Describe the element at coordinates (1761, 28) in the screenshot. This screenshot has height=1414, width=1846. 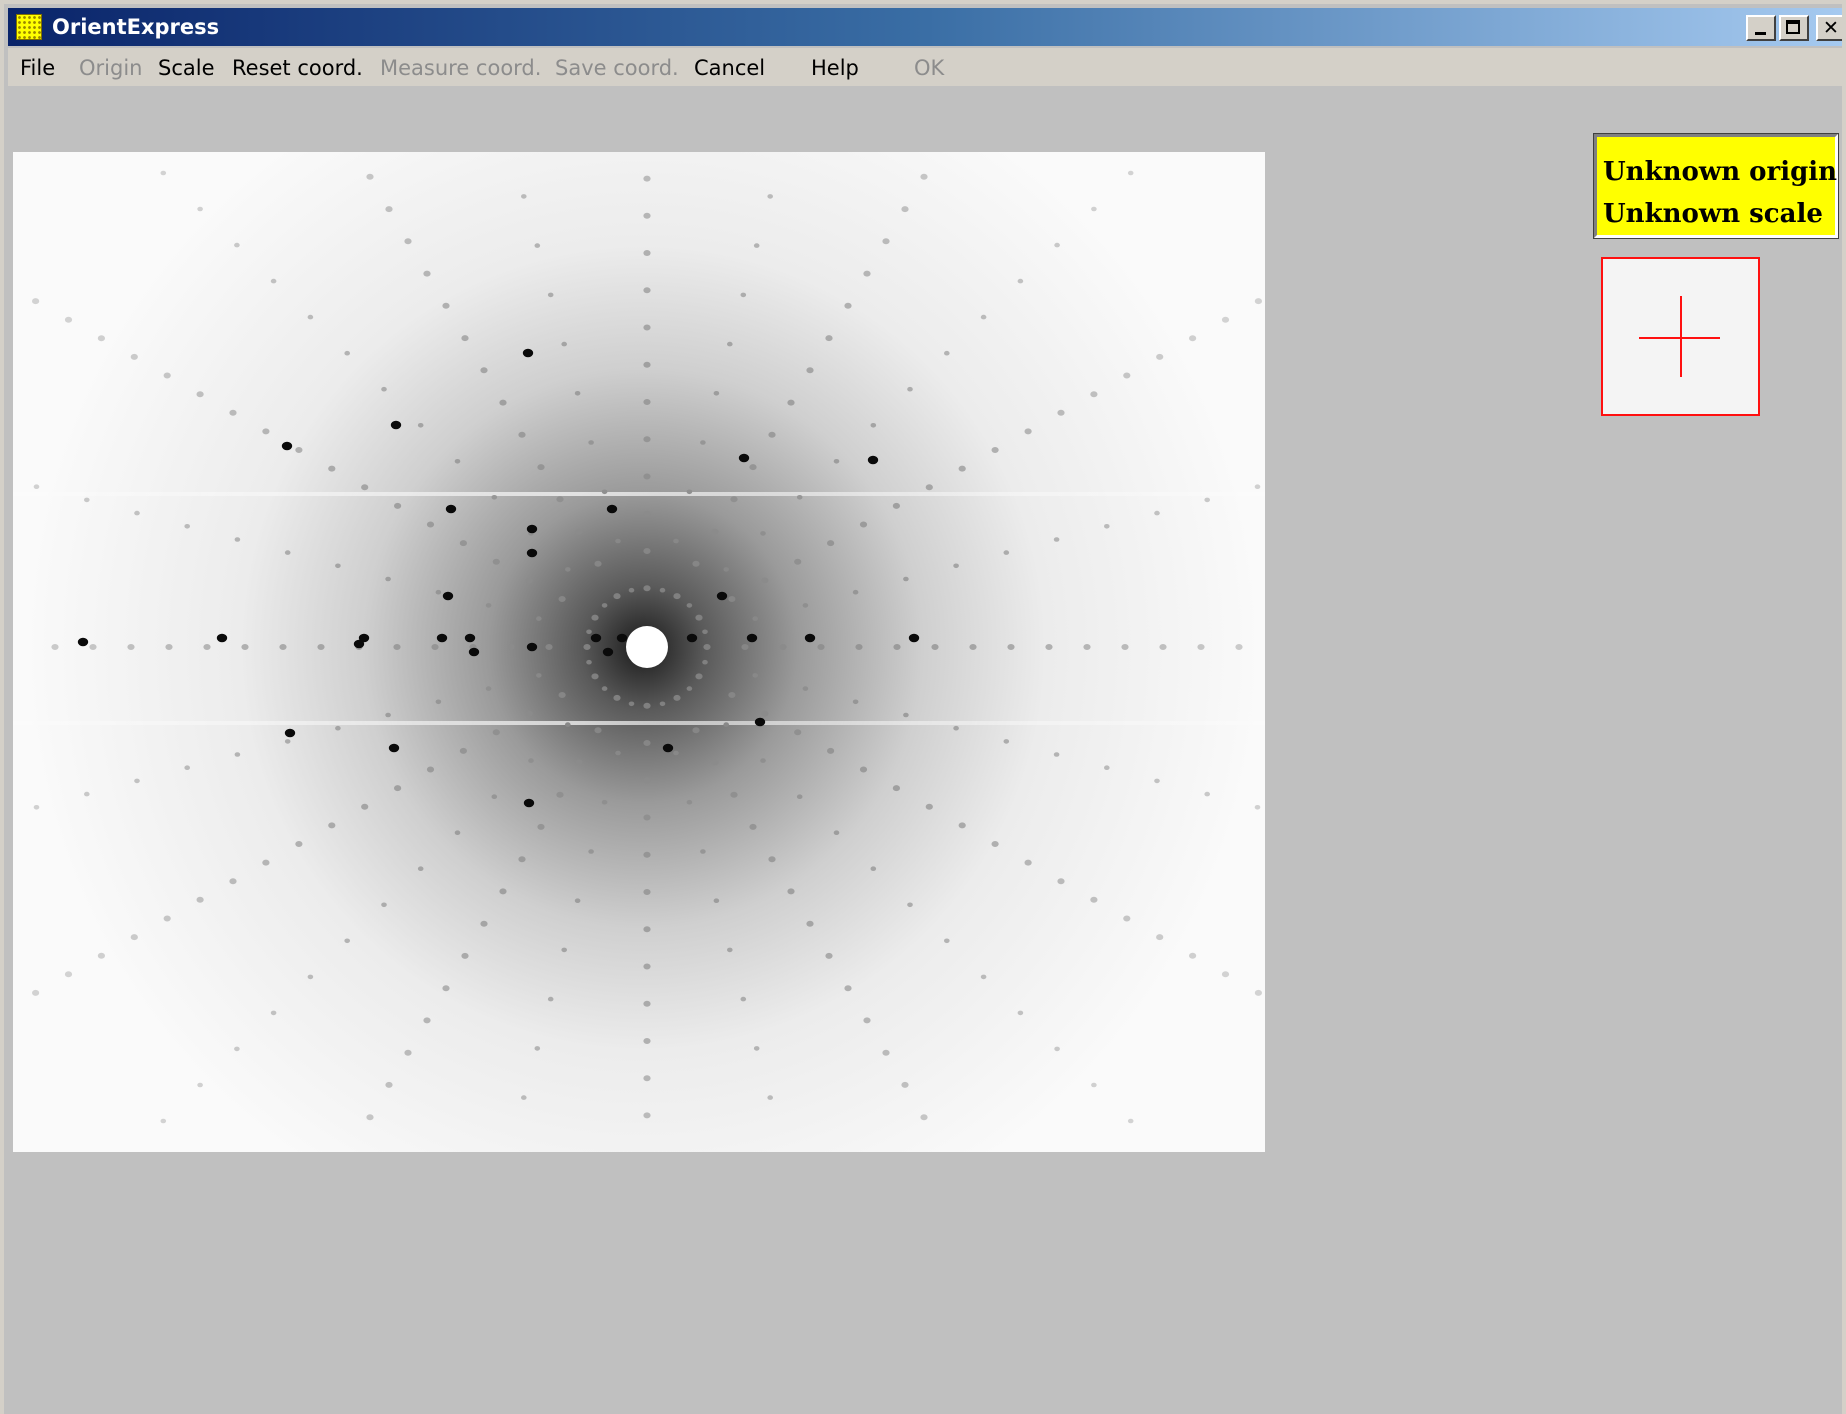
I see `minimize-button` at that location.